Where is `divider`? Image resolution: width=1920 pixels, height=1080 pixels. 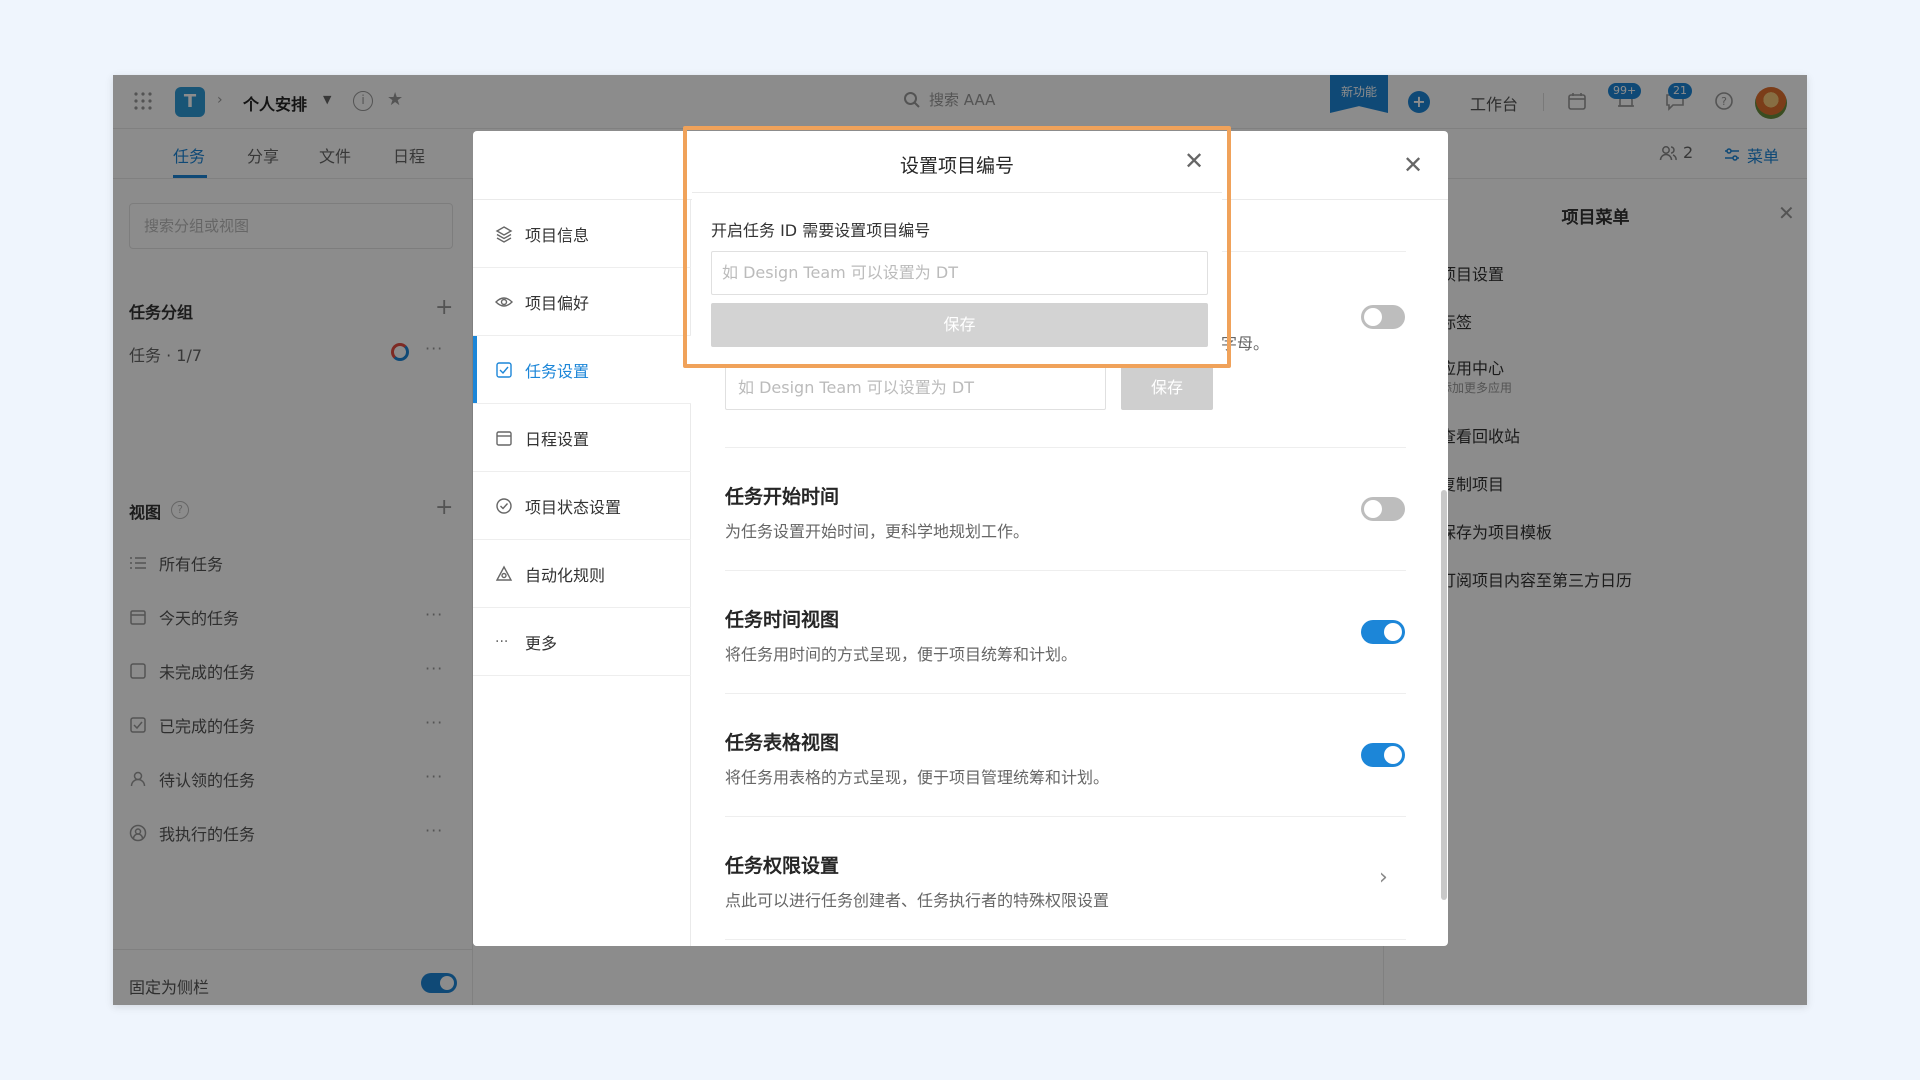 divider is located at coordinates (957, 192).